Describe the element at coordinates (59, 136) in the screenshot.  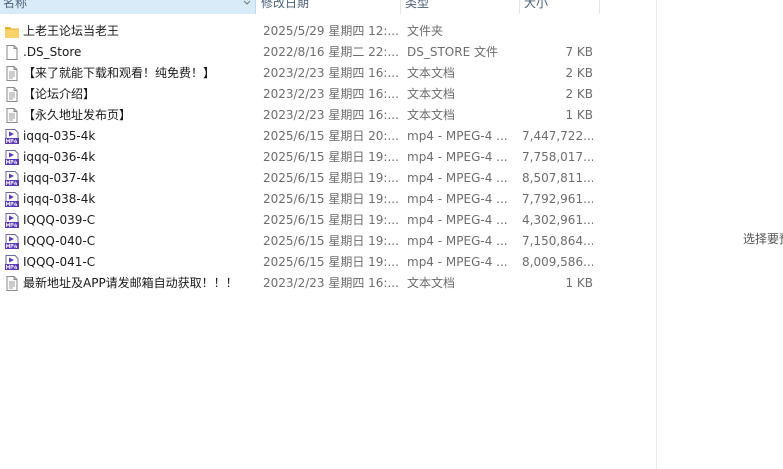
I see `file-name: iqqq-035-4k` at that location.